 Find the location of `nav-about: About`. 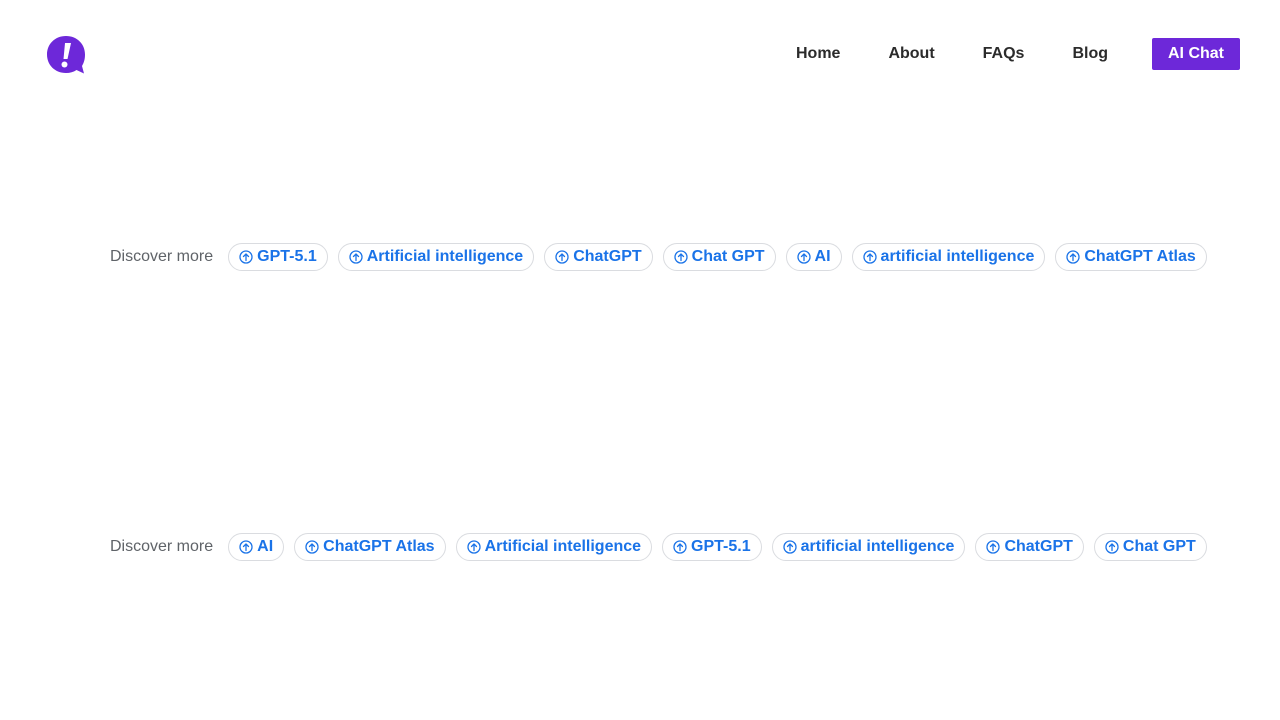

nav-about: About is located at coordinates (911, 54).